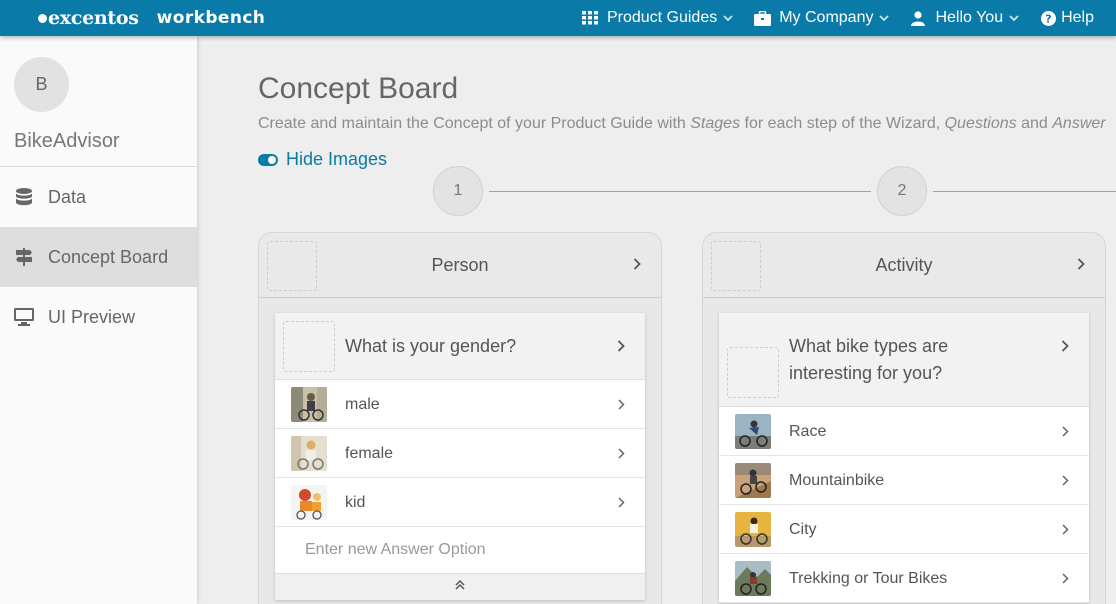  I want to click on my-company-menu: My Company, so click(821, 18).